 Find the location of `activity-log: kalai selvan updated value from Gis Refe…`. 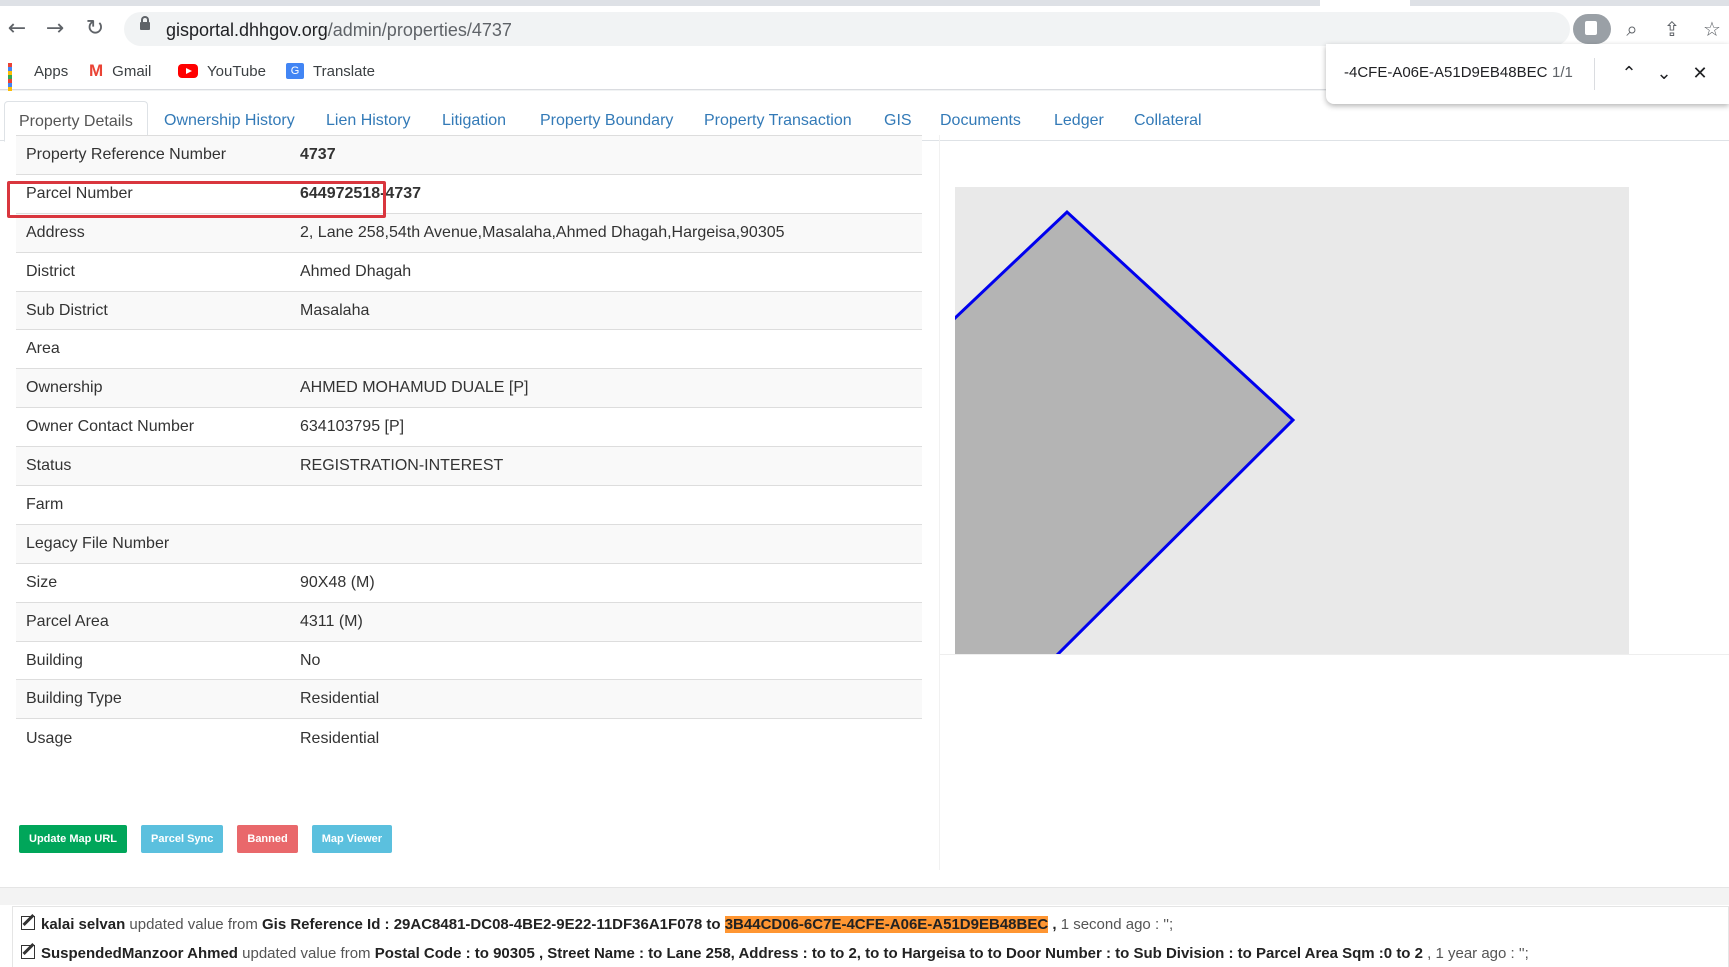

activity-log: kalai selvan updated value from Gis Refe… is located at coordinates (870, 936).